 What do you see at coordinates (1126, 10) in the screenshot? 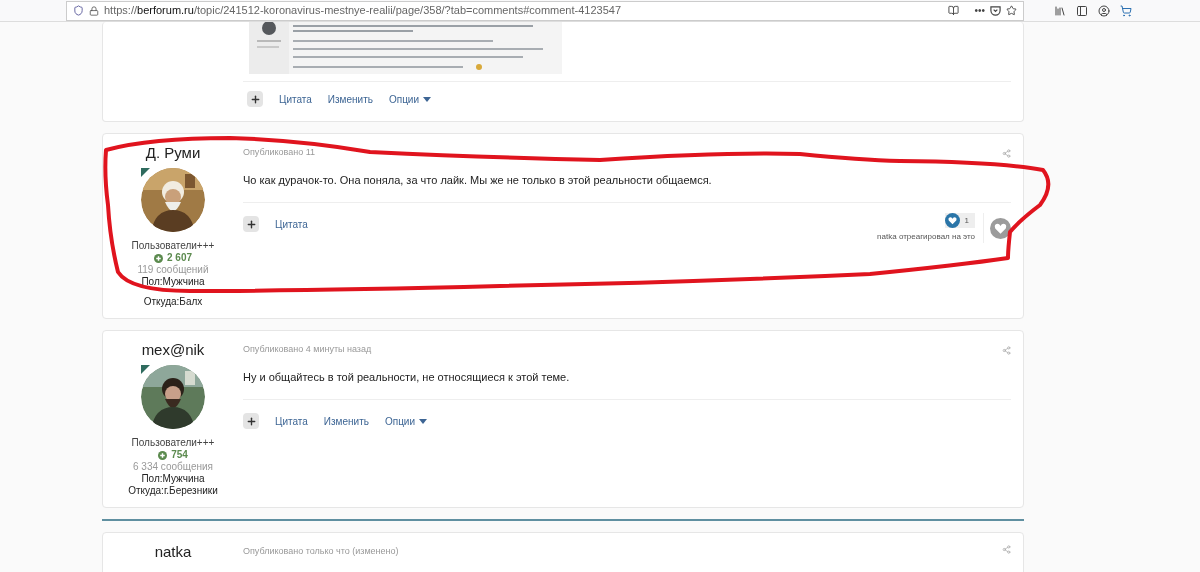
I see `cart-icon` at bounding box center [1126, 10].